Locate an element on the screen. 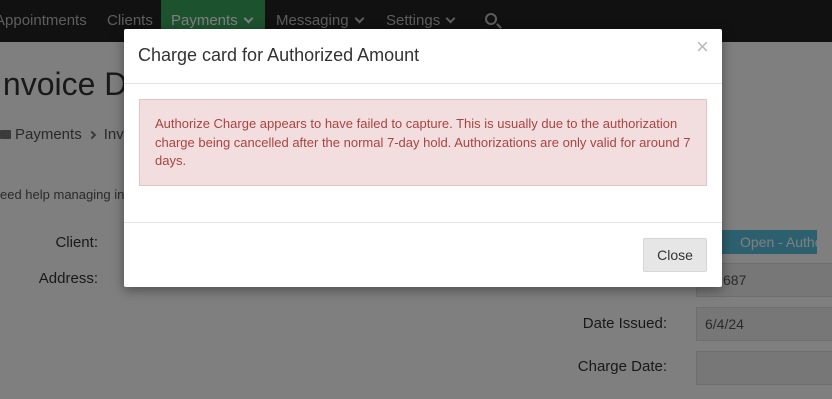 The height and width of the screenshot is (399, 832). modal-footer: Close is located at coordinates (423, 254).